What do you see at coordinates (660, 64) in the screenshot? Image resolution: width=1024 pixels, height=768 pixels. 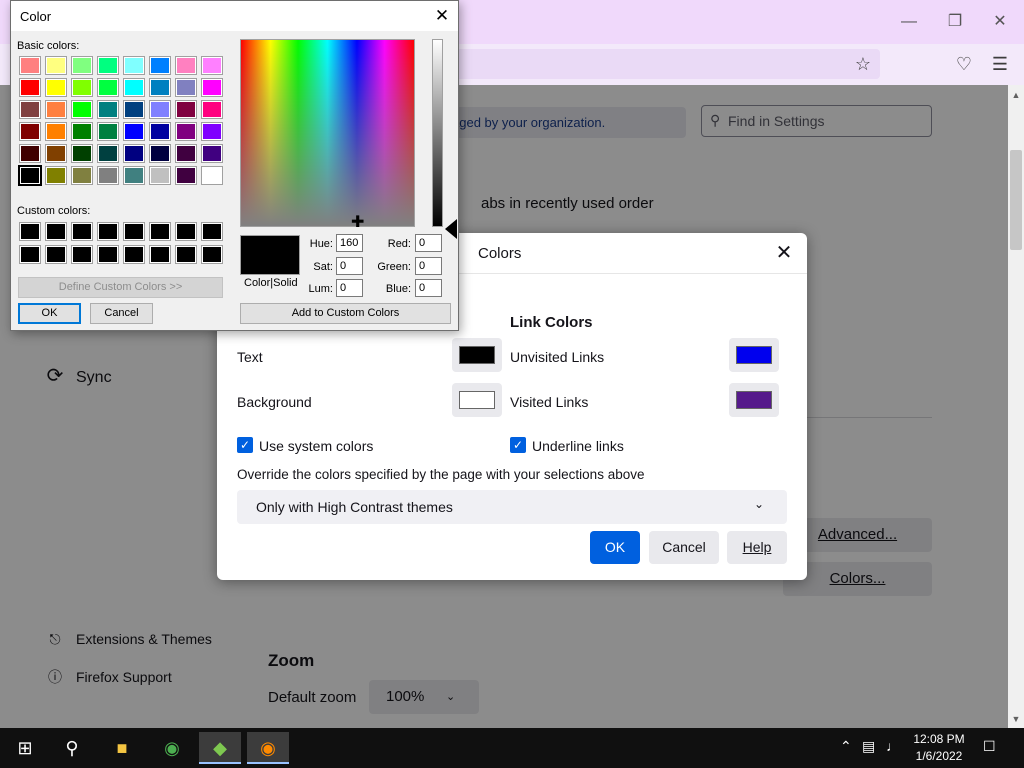 I see `url-bar` at bounding box center [660, 64].